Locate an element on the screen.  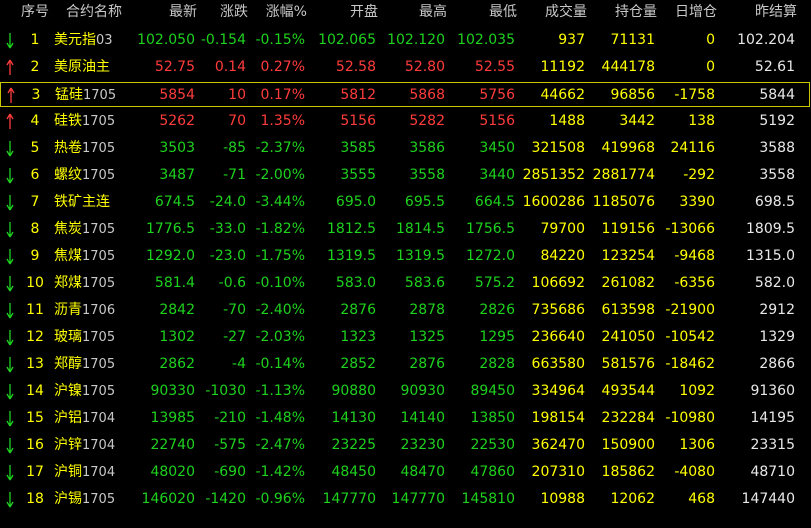
volume: 735686 is located at coordinates (558, 310).